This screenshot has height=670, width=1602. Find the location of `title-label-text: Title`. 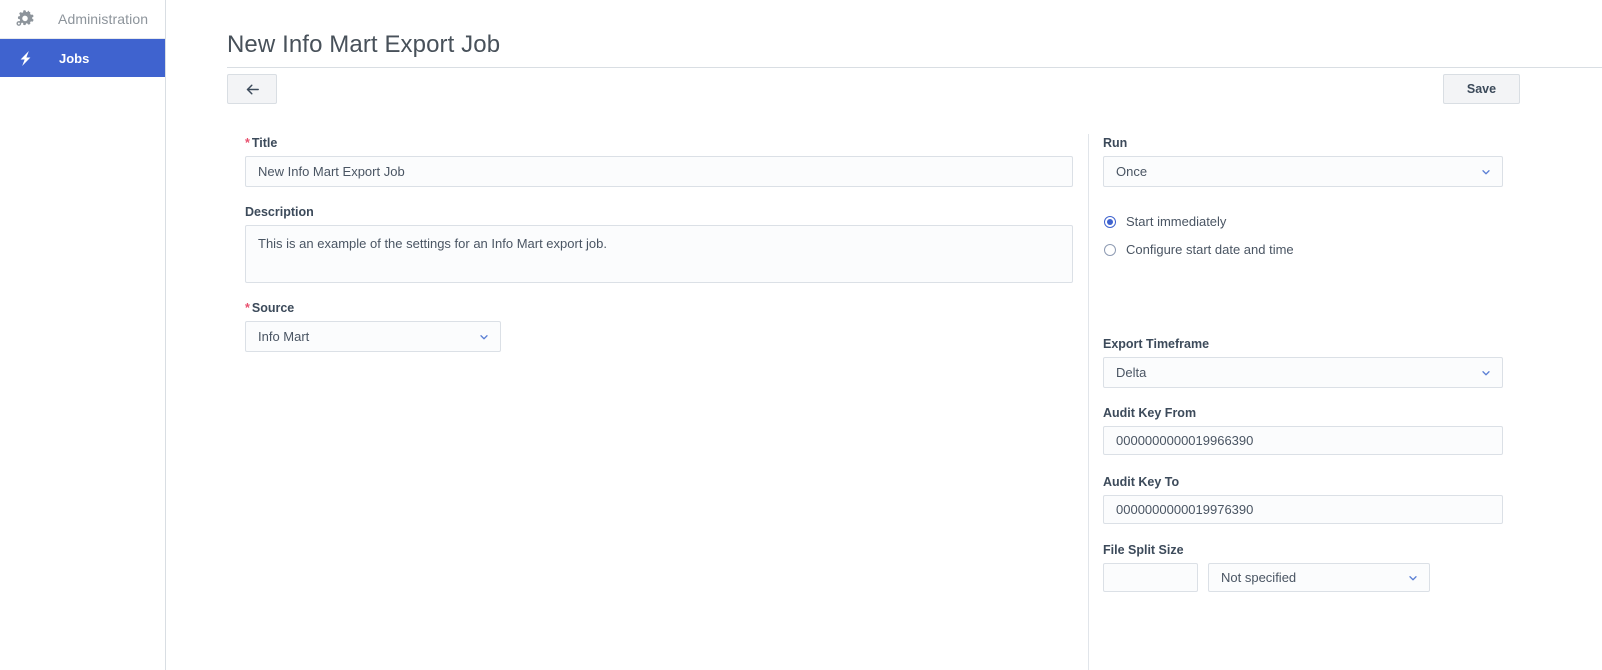

title-label-text: Title is located at coordinates (264, 143).